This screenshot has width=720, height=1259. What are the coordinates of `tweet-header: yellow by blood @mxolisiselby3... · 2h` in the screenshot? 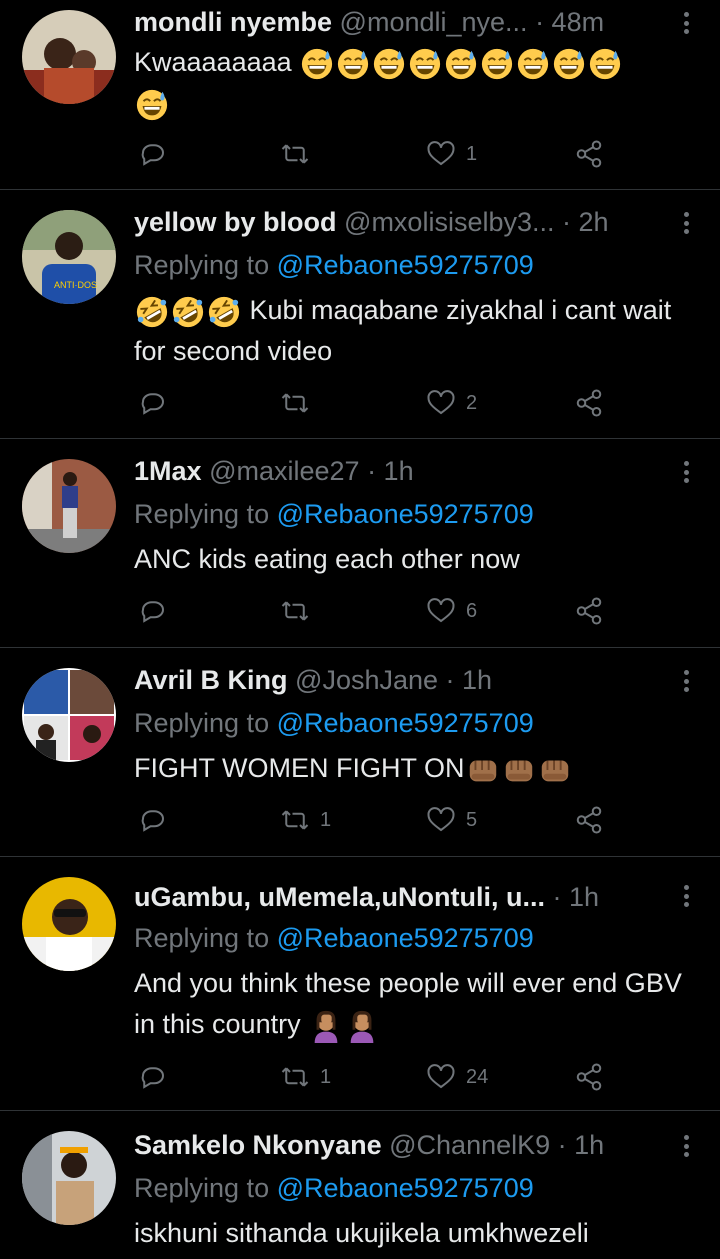 It's located at (407, 222).